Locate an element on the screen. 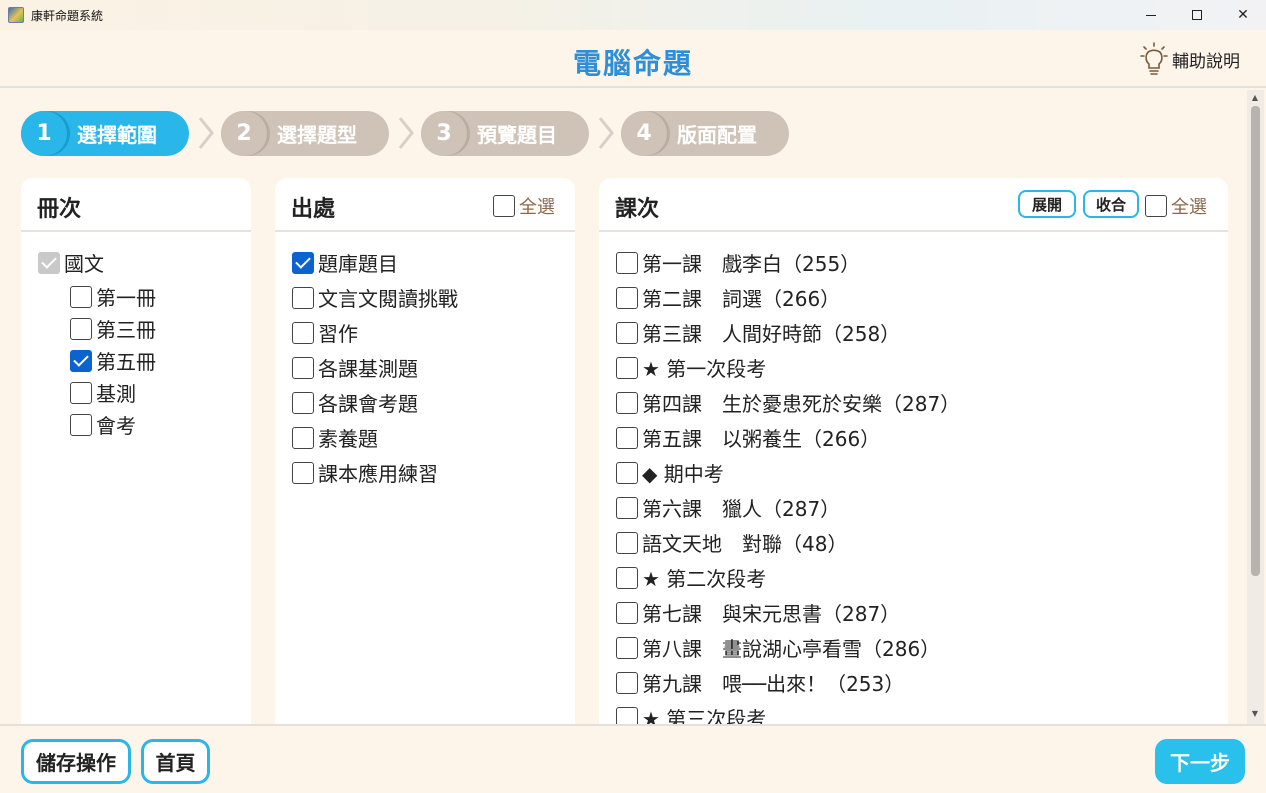 The image size is (1266, 793). source-item-label: 各課基測題 is located at coordinates (368, 369).